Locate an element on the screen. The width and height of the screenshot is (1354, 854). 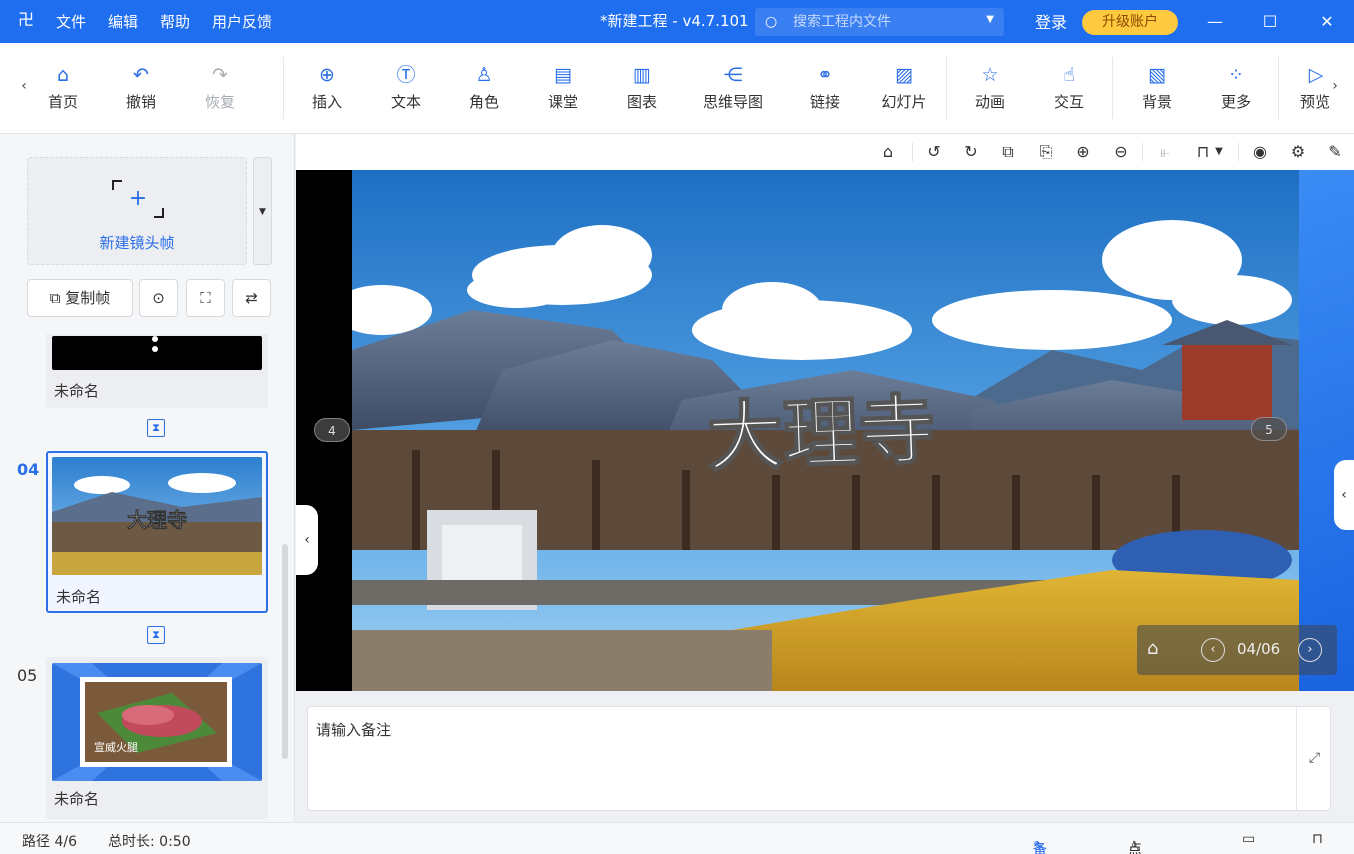
toolbar-text: Ⓣ 文本 is located at coordinates (406, 90).